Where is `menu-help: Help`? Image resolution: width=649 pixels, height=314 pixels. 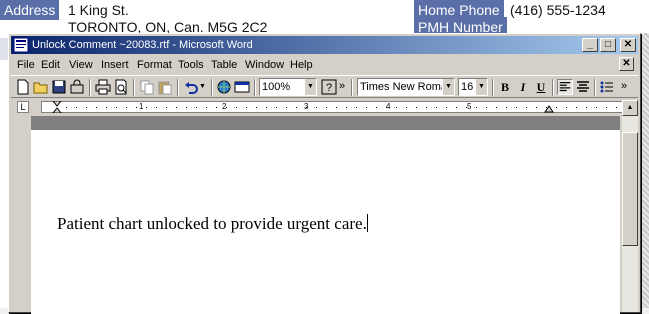
menu-help: Help is located at coordinates (301, 65).